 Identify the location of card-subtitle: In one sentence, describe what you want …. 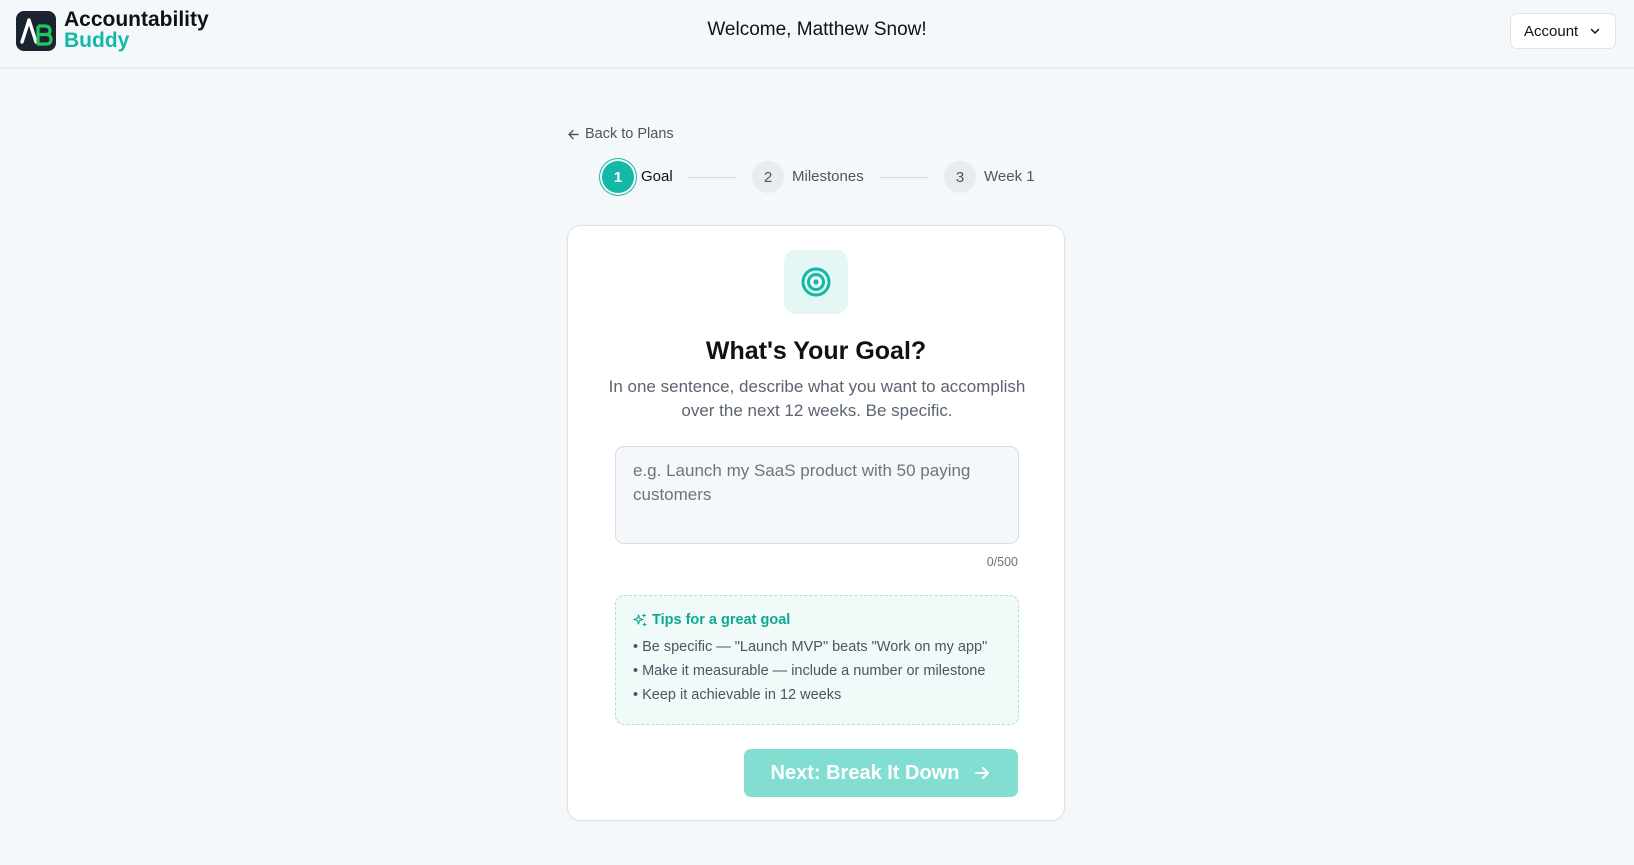
(817, 398).